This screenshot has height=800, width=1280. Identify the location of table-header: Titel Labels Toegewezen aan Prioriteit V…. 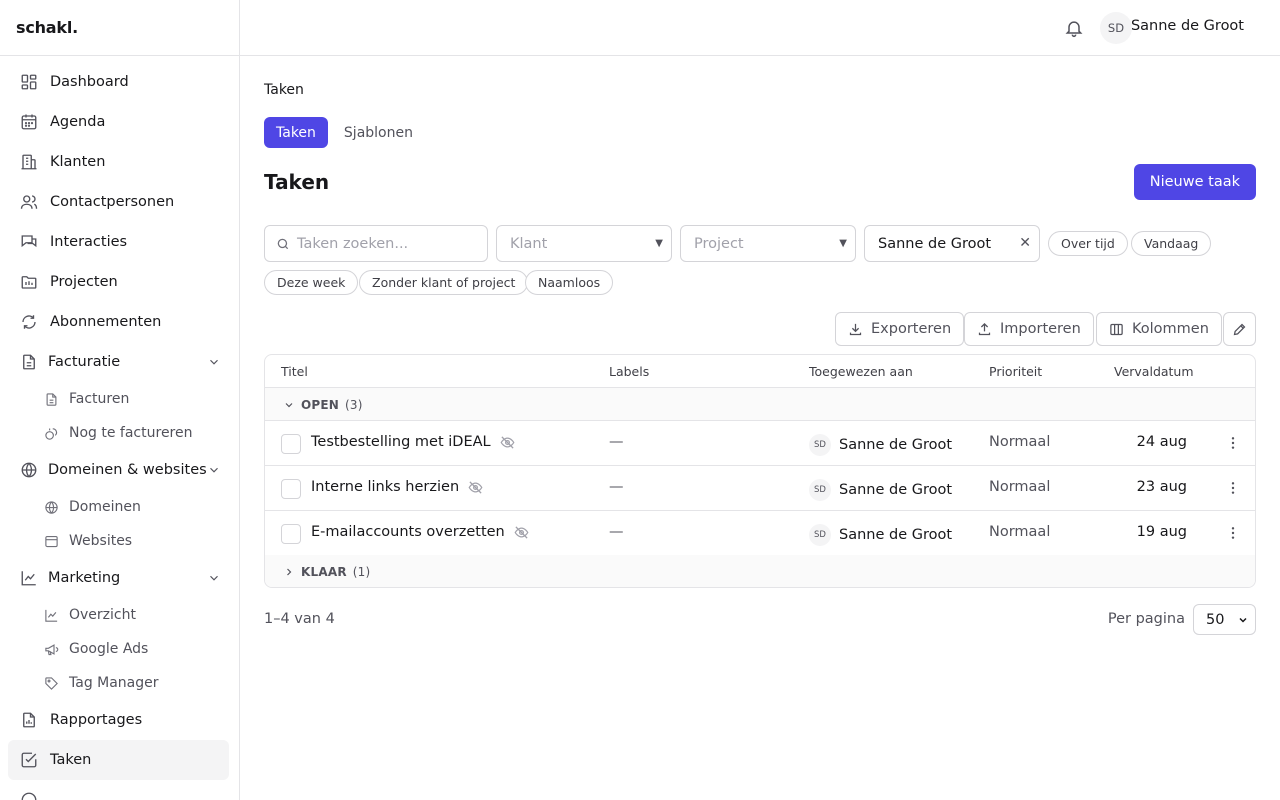
(760, 371).